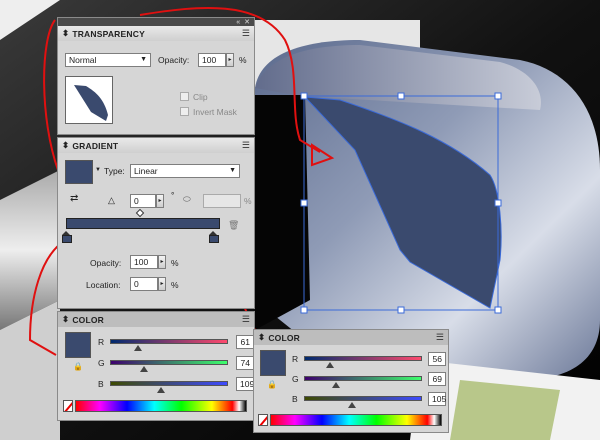 This screenshot has height=440, width=600. Describe the element at coordinates (160, 201) in the screenshot. I see `angle-stepper: ▸` at that location.